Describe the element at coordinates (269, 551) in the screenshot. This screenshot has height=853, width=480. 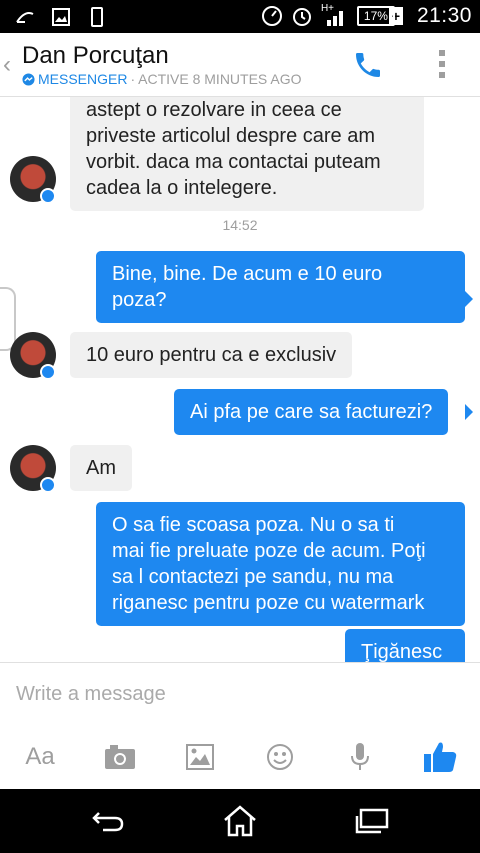
I see `message-line: mai fie preluate poze de acum. Poţi` at that location.